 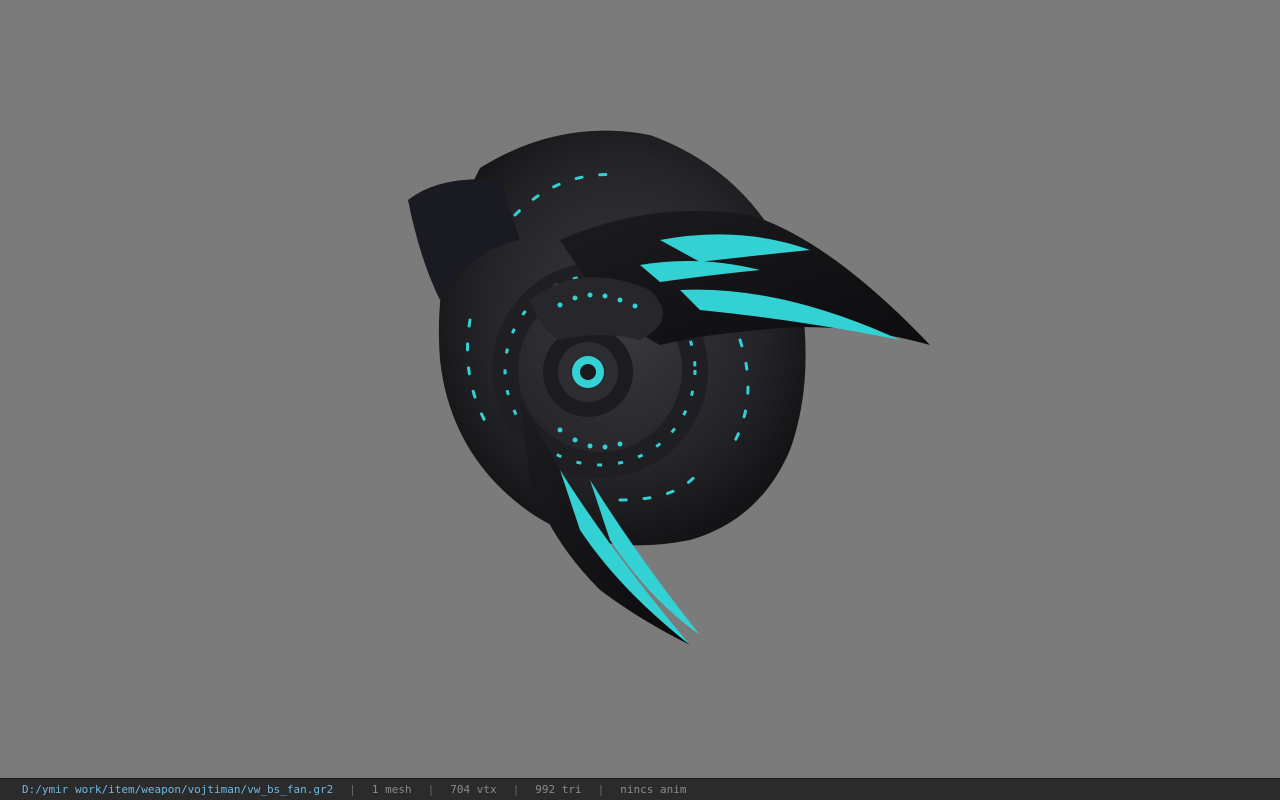 I want to click on mesh-count-label: 1 mesh, so click(x=391, y=789).